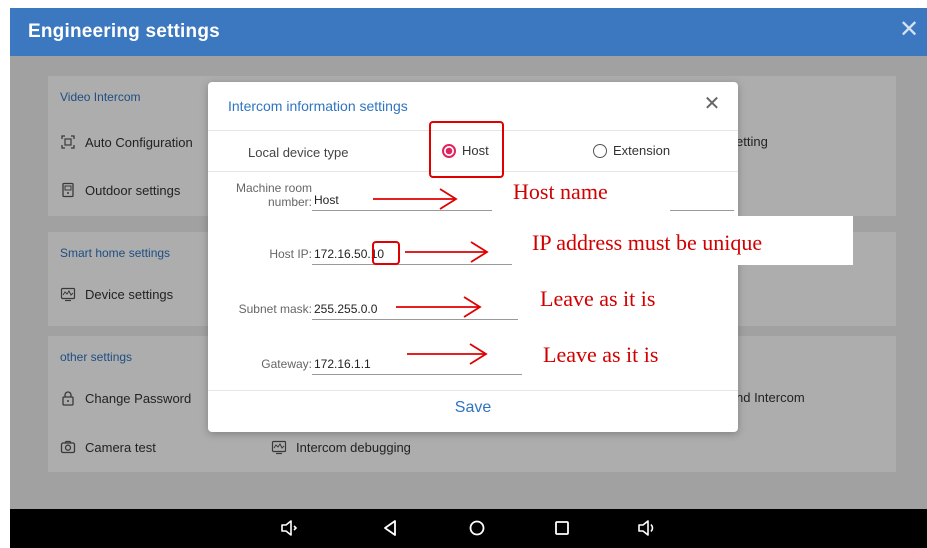  I want to click on arrow-subnet, so click(439, 307).